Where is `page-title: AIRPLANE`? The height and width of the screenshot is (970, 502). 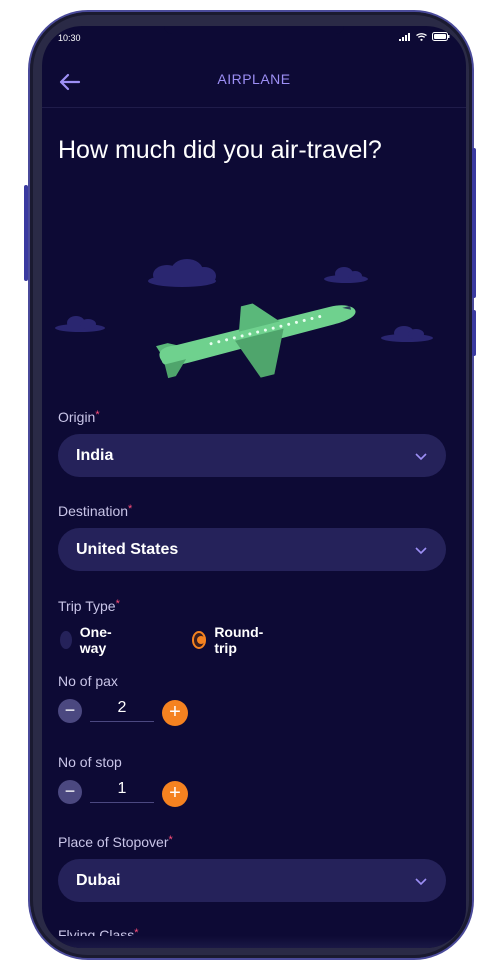
page-title: AIRPLANE is located at coordinates (254, 79).